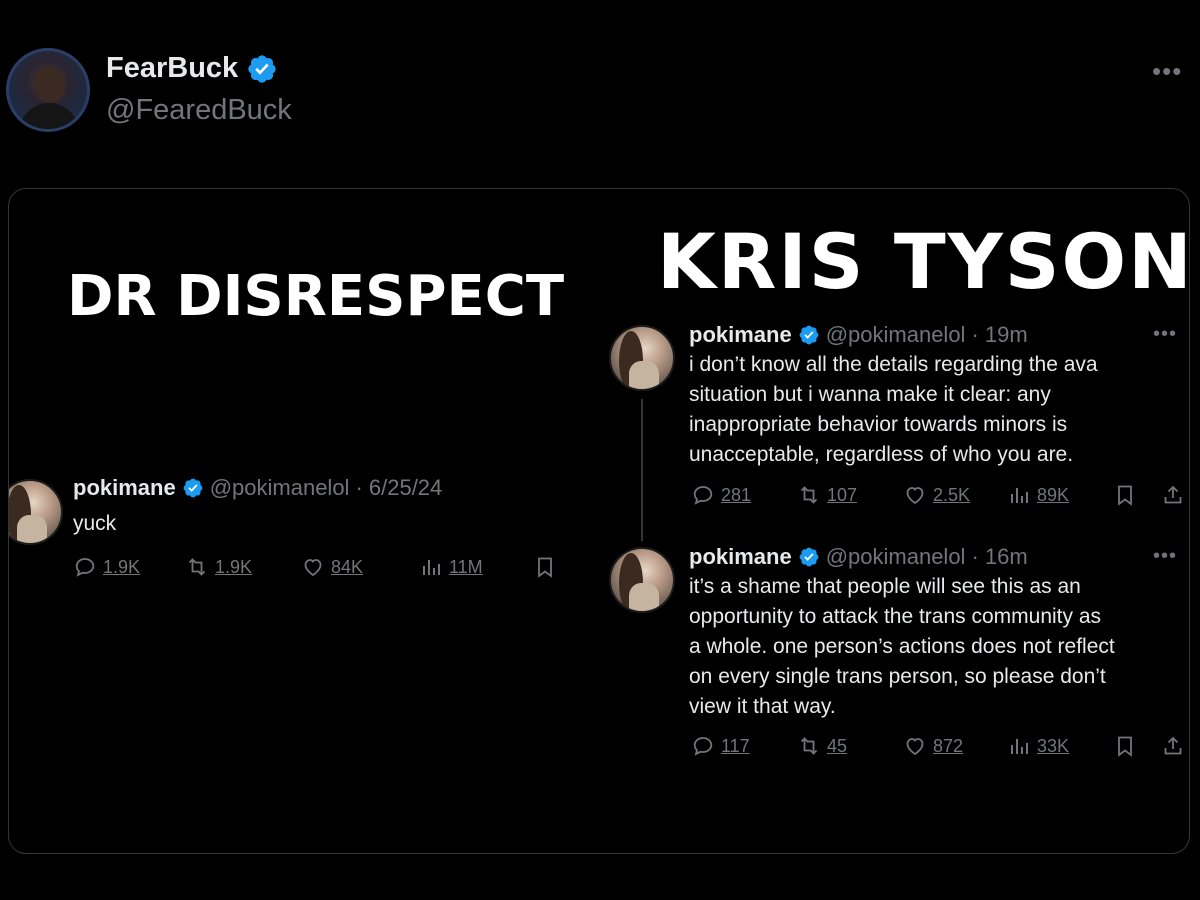 The image size is (1200, 900). I want to click on repost-action: 45, so click(850, 746).